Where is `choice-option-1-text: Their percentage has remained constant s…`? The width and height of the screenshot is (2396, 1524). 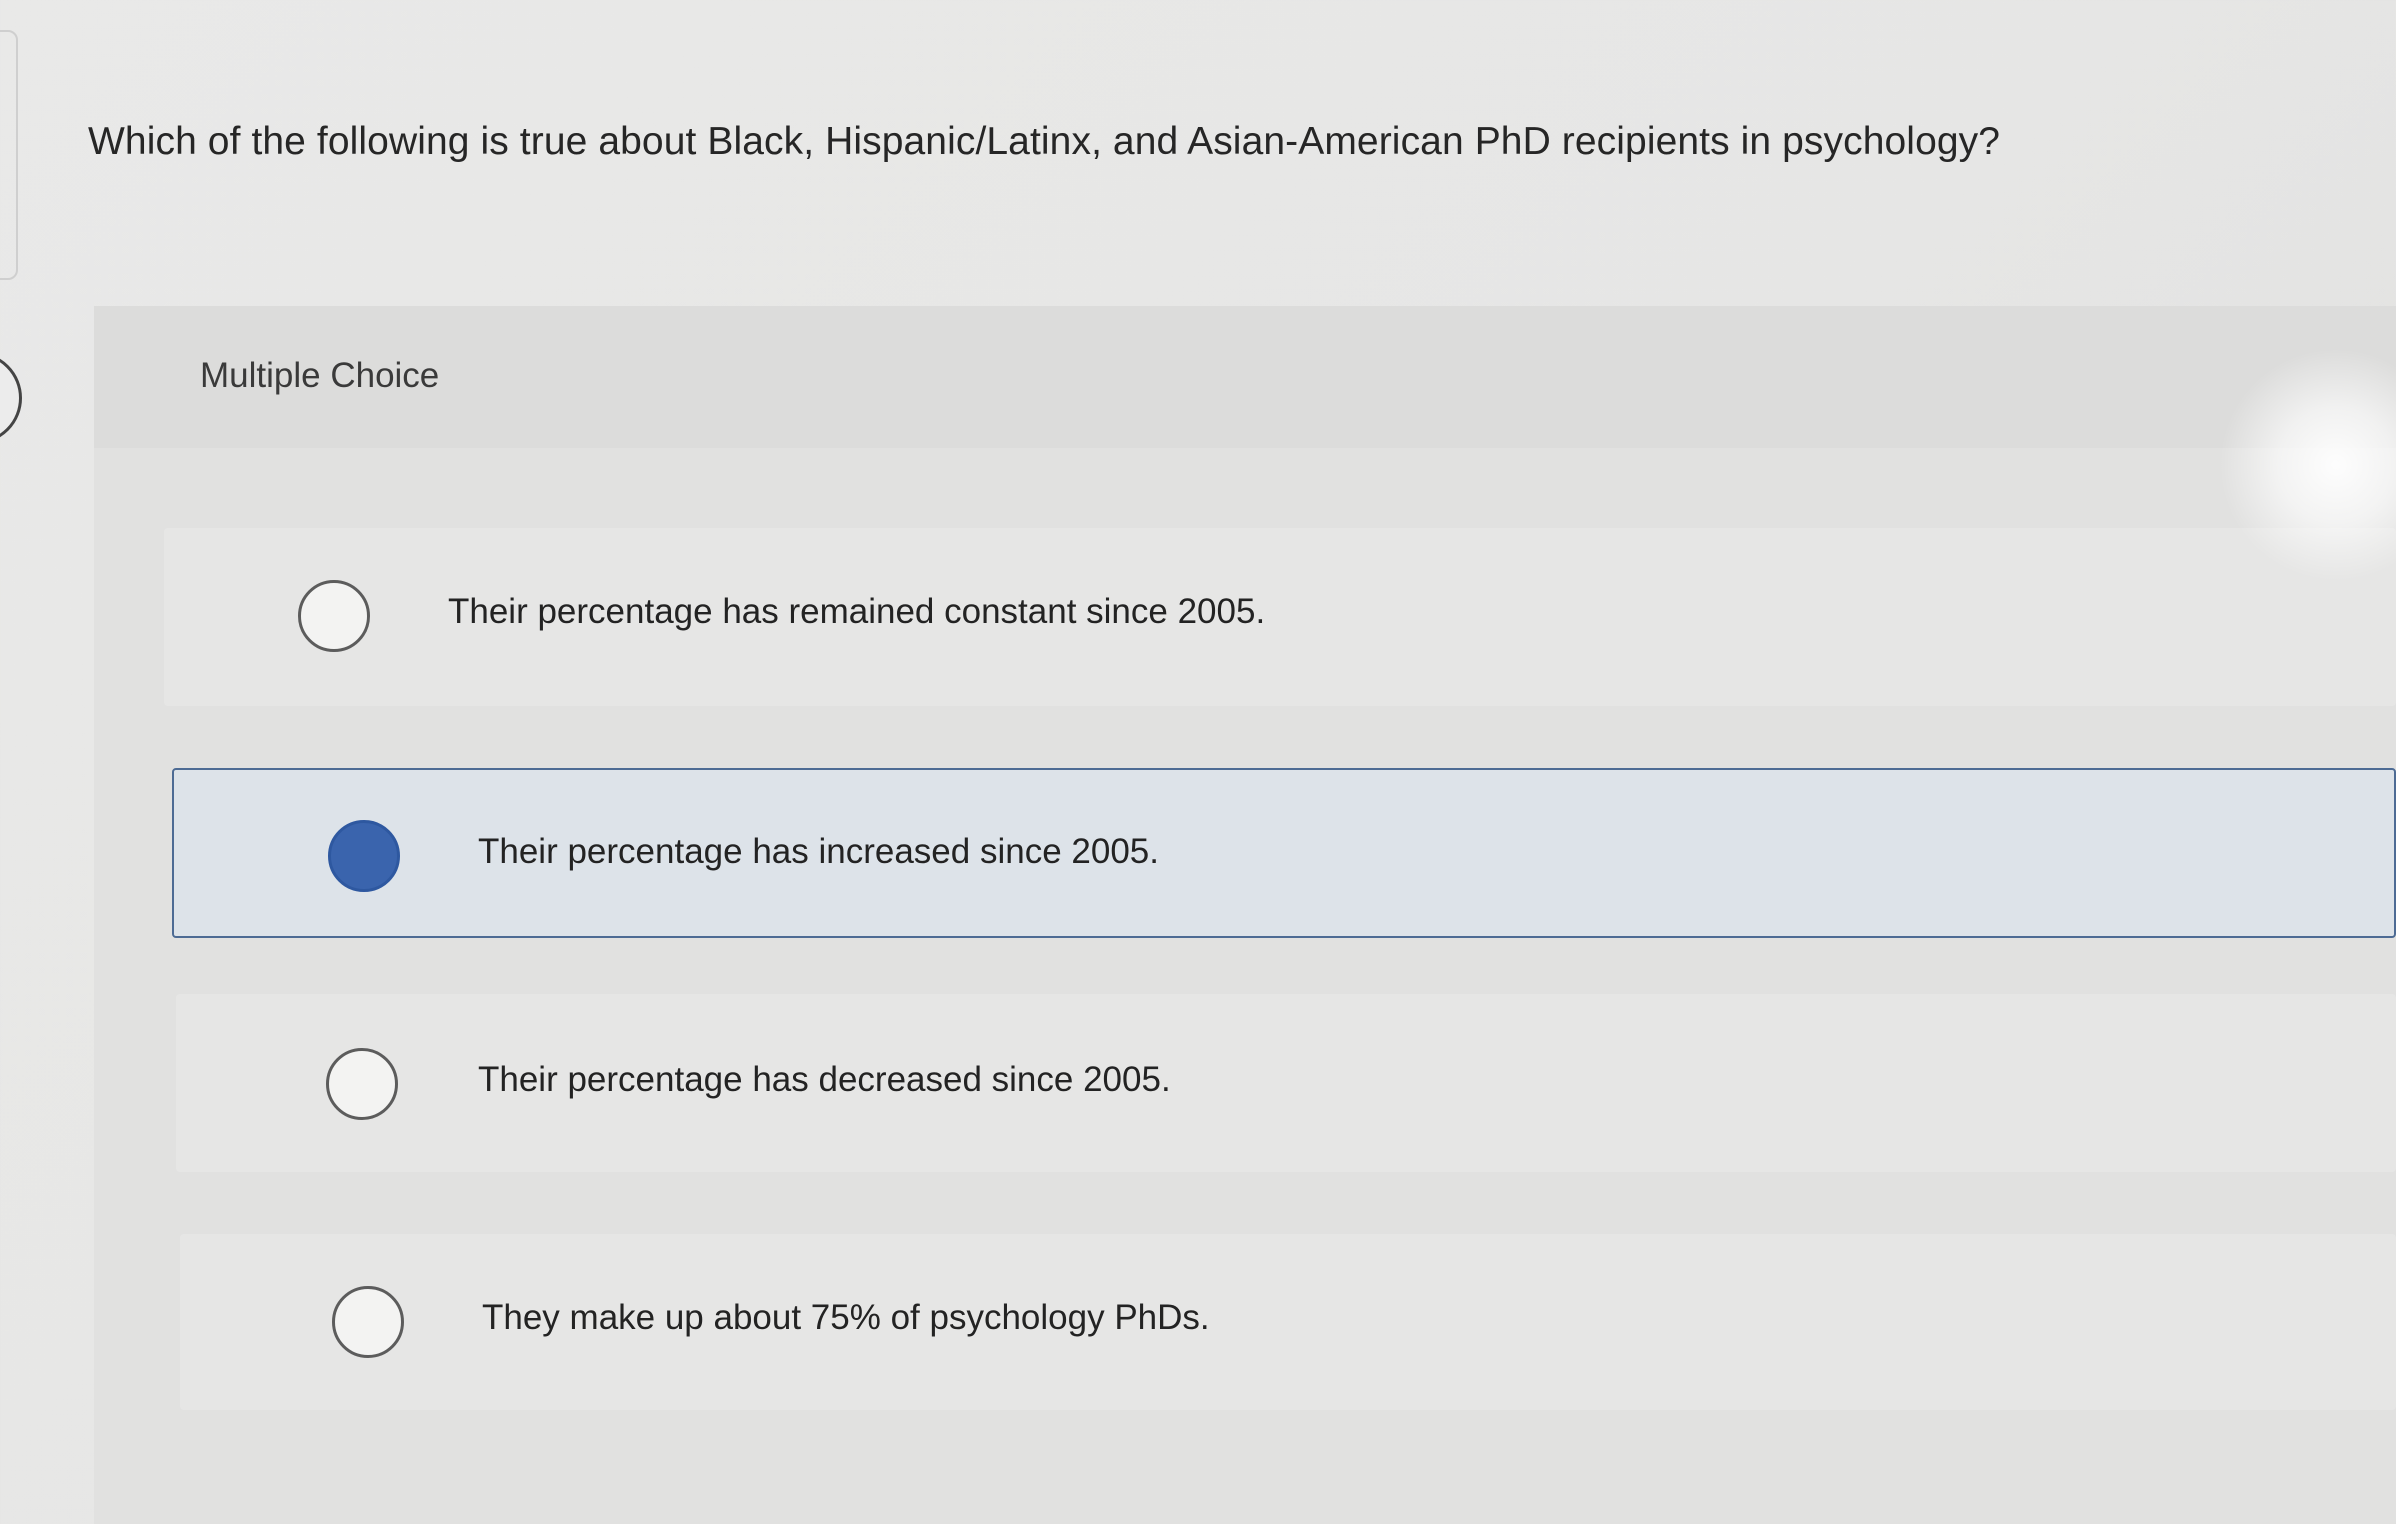
choice-option-1-text: Their percentage has remained constant s… is located at coordinates (857, 611).